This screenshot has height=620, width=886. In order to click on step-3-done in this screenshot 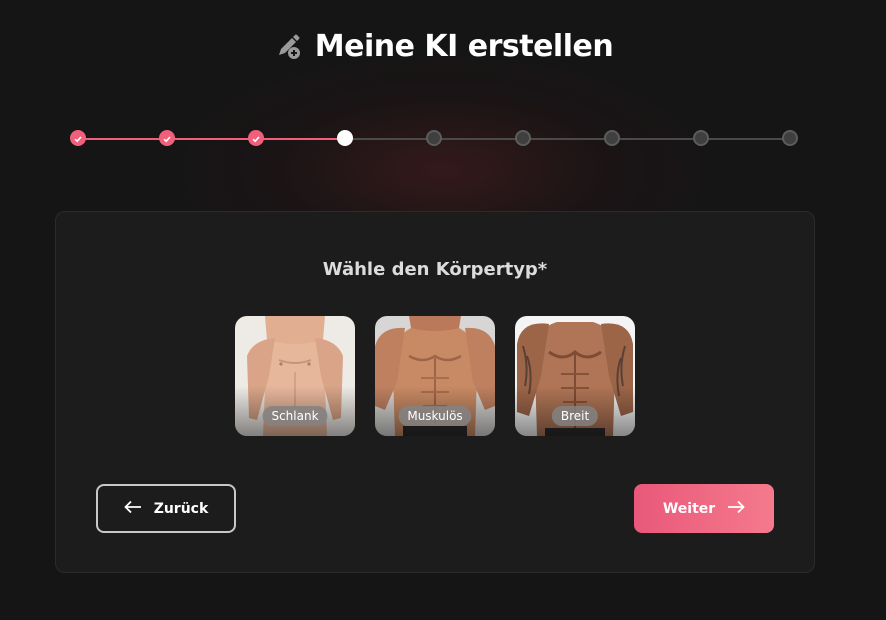, I will do `click(256, 138)`.